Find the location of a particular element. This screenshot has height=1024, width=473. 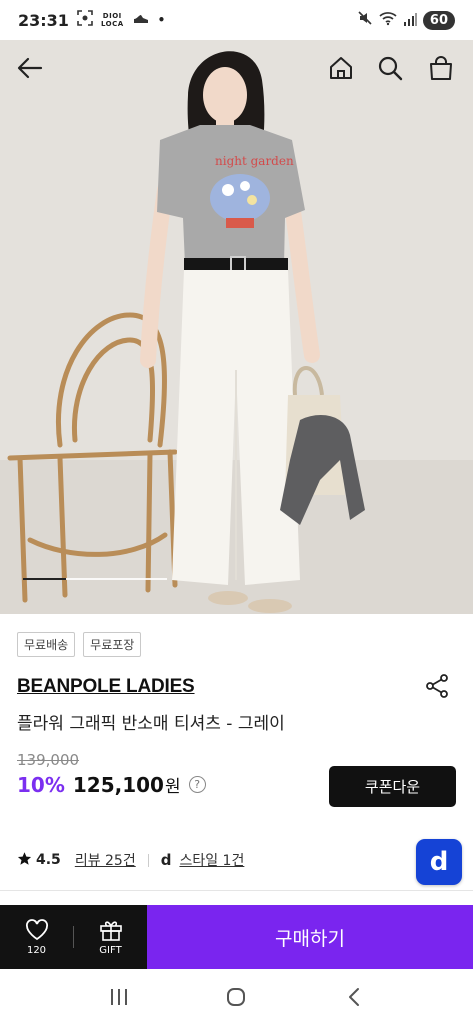

back-nav-icon is located at coordinates (354, 997).